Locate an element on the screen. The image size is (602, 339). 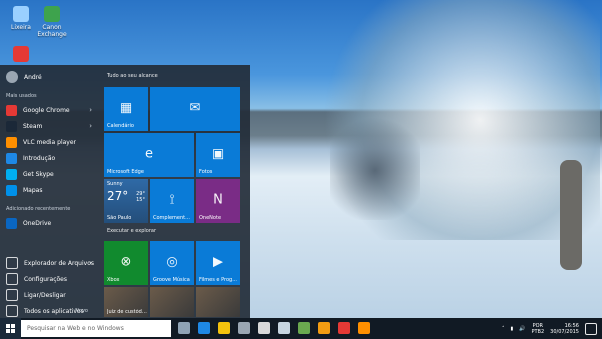
volume-icon: 🔊 is located at coordinates (522, 329).